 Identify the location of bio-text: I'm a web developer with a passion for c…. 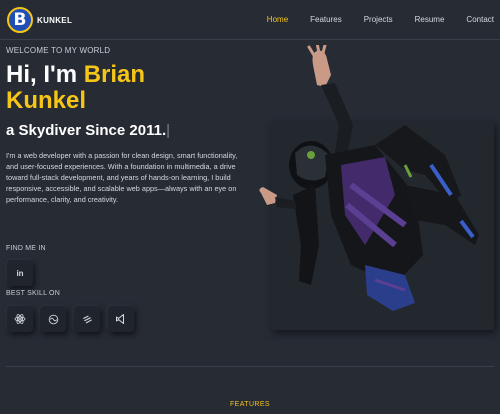
(122, 177).